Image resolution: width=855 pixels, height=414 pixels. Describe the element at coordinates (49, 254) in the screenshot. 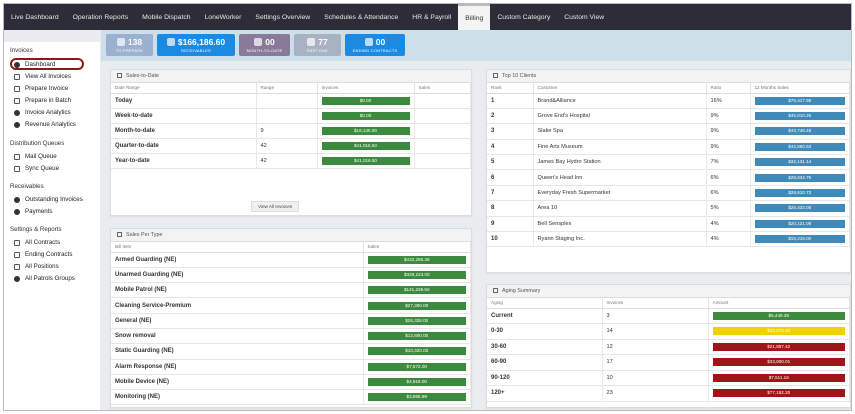

I see `sidebar-item-label: Ending Contracts` at that location.